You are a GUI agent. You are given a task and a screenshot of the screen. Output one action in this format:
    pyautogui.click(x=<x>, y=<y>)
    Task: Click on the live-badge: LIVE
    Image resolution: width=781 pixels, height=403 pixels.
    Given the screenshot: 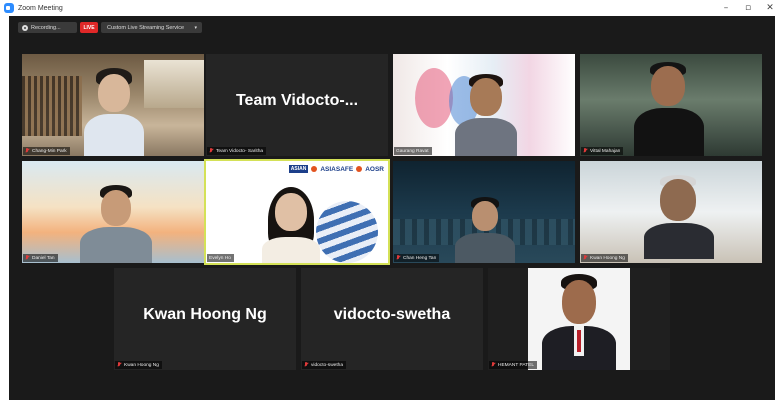 What is the action you would take?
    pyautogui.click(x=89, y=27)
    